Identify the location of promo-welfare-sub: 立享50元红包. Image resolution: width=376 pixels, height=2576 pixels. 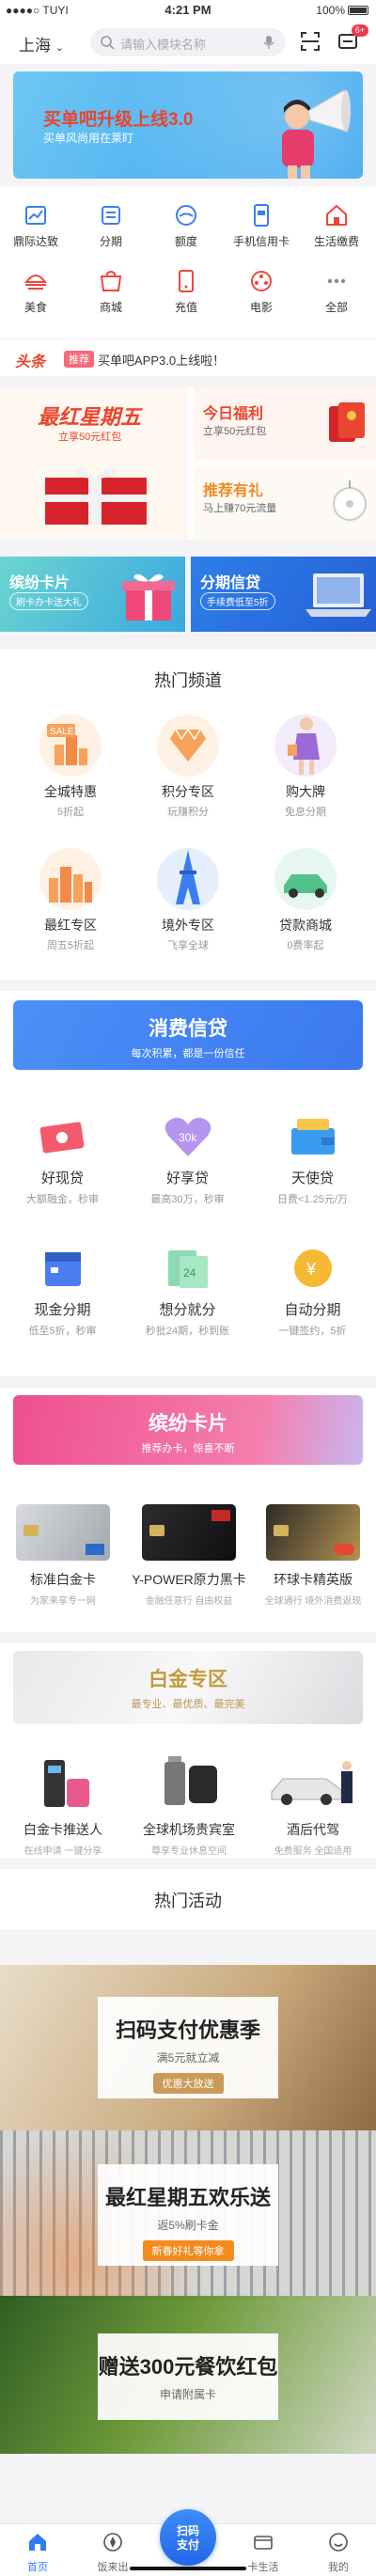
(235, 432).